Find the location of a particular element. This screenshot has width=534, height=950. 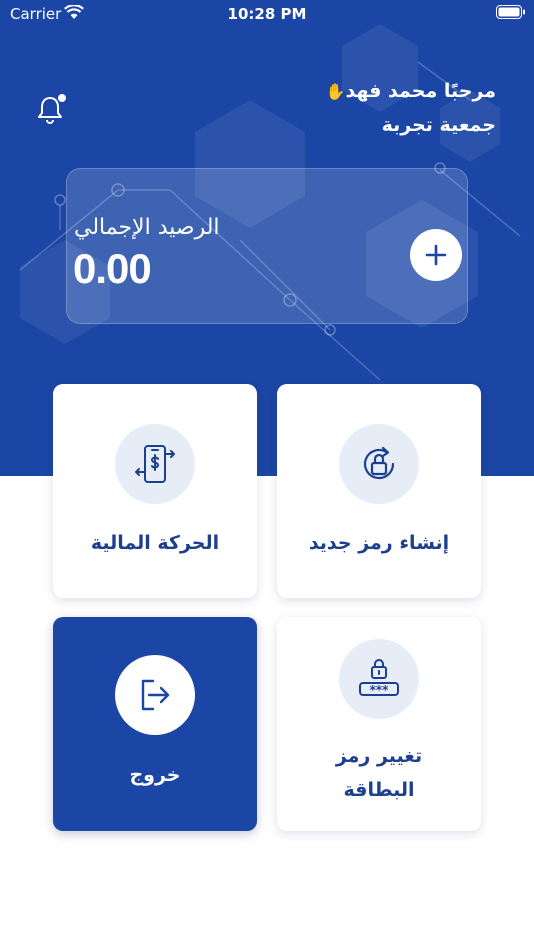

tile-label-financial: الحركة المالية is located at coordinates (155, 543).